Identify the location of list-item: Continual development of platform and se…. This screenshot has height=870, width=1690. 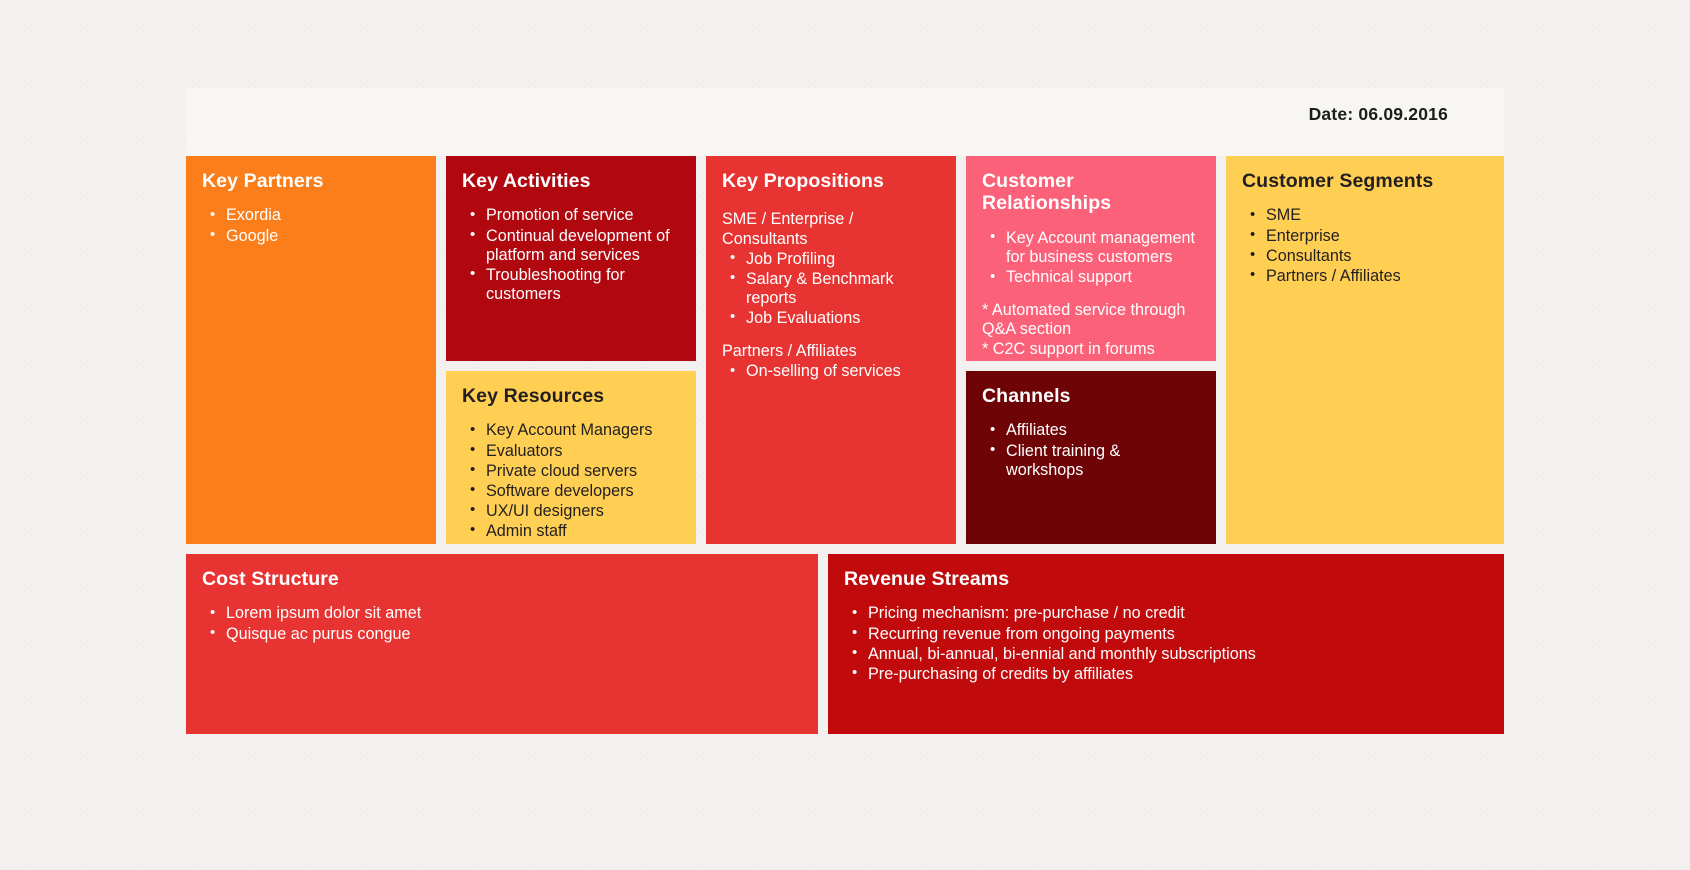
(575, 245).